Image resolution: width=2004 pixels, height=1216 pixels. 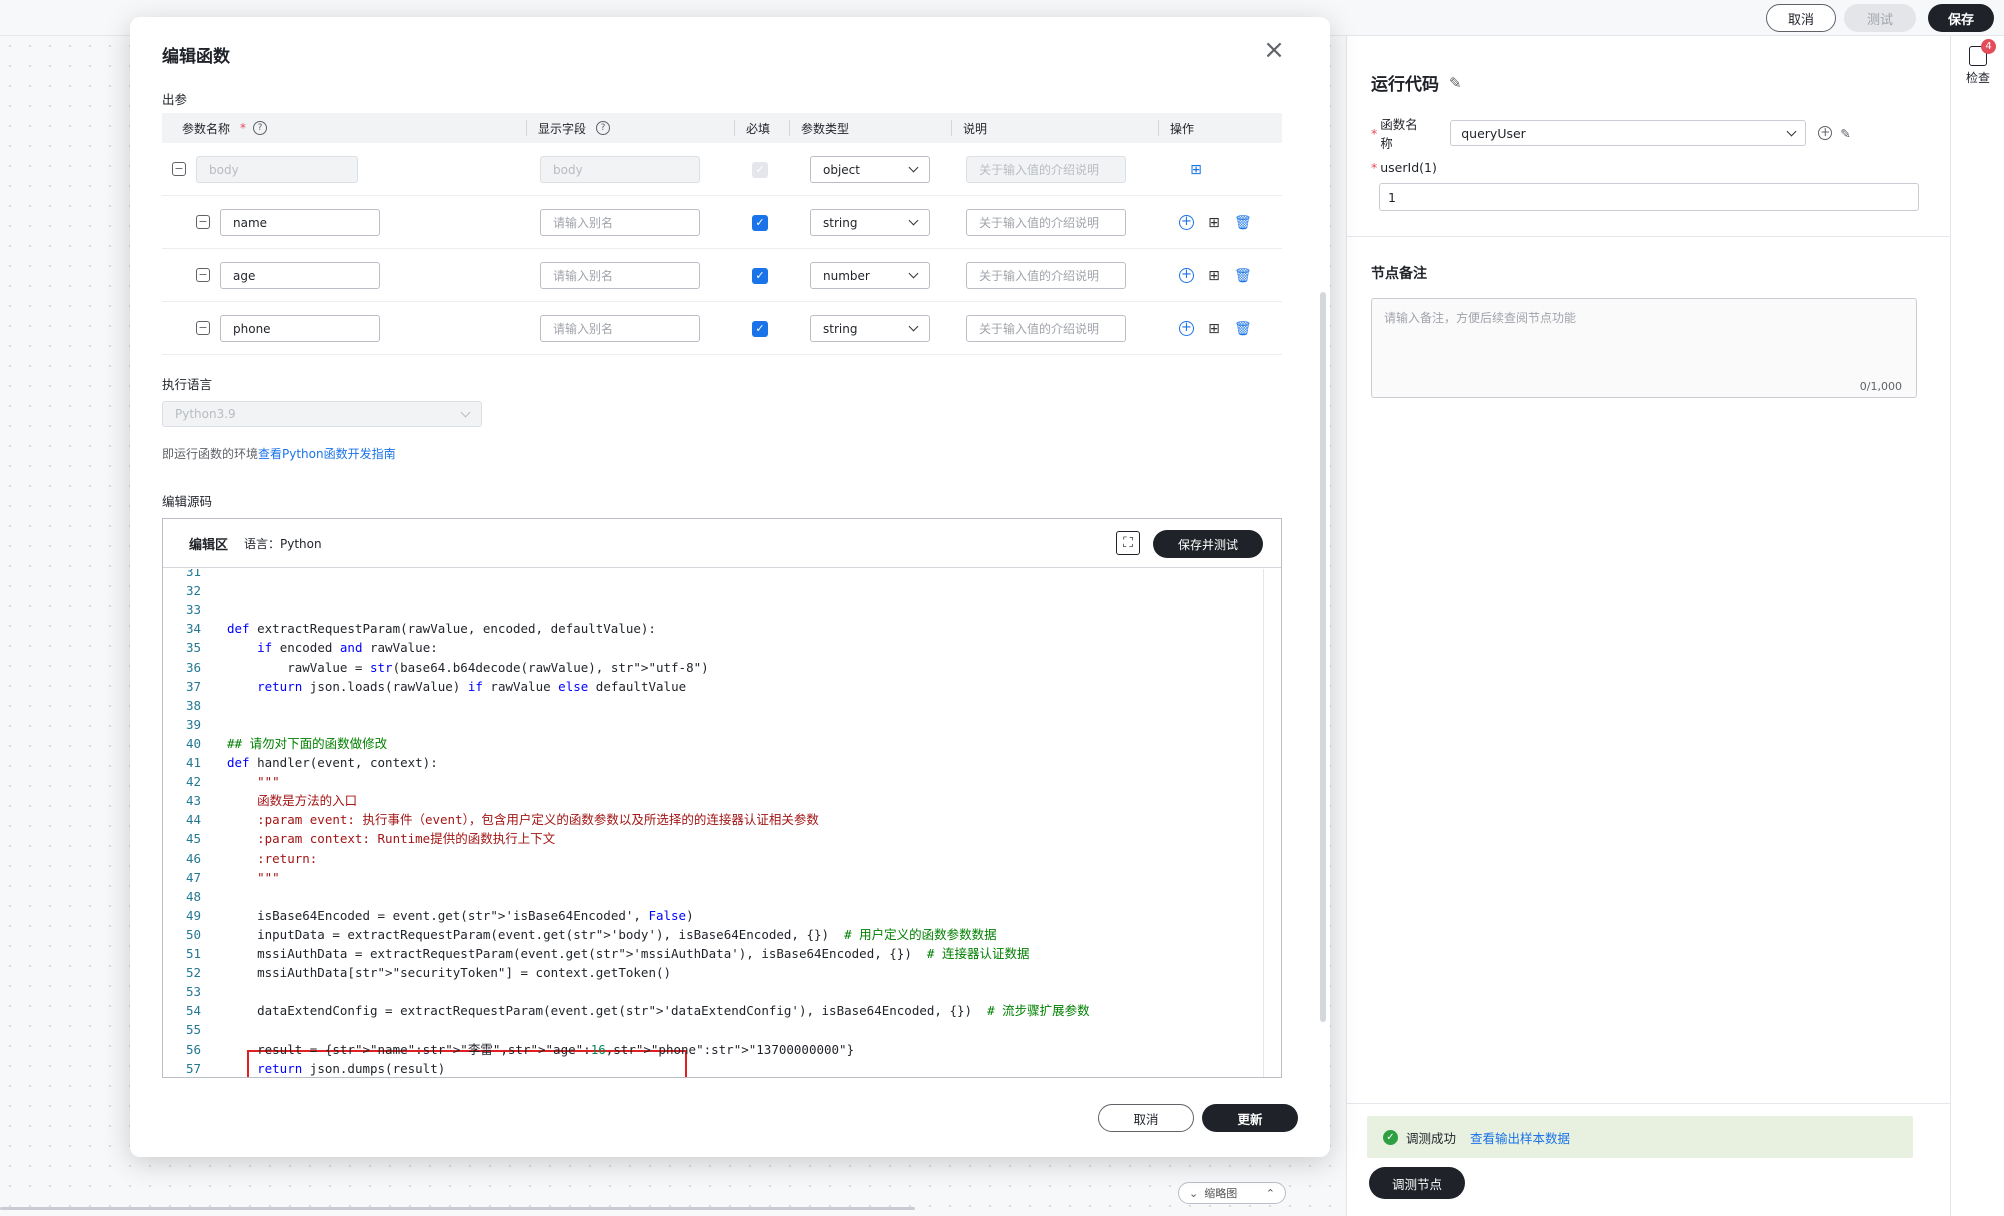 What do you see at coordinates (1801, 18) in the screenshot?
I see `cancel-button: 取消` at bounding box center [1801, 18].